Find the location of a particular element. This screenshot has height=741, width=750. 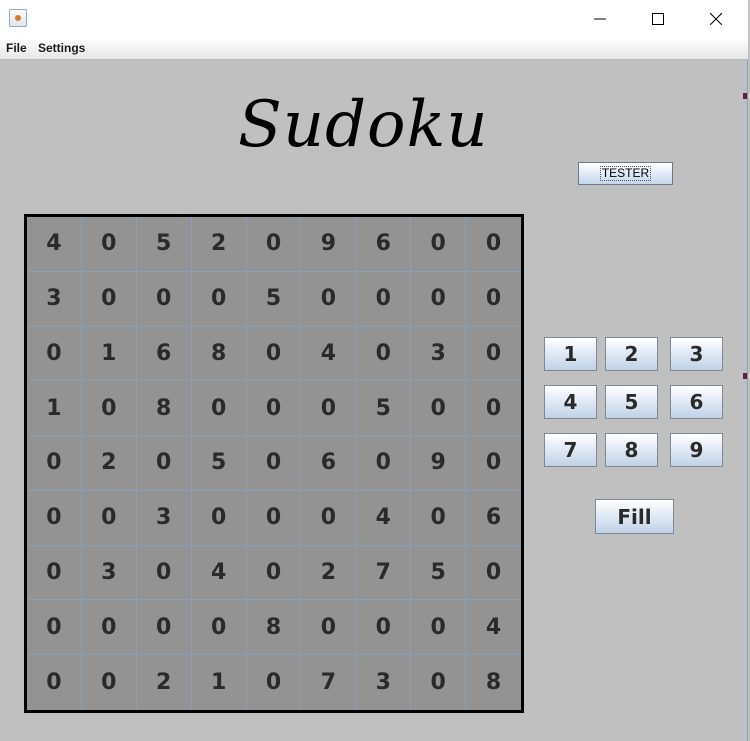

menu-settings: Settings is located at coordinates (61, 48).